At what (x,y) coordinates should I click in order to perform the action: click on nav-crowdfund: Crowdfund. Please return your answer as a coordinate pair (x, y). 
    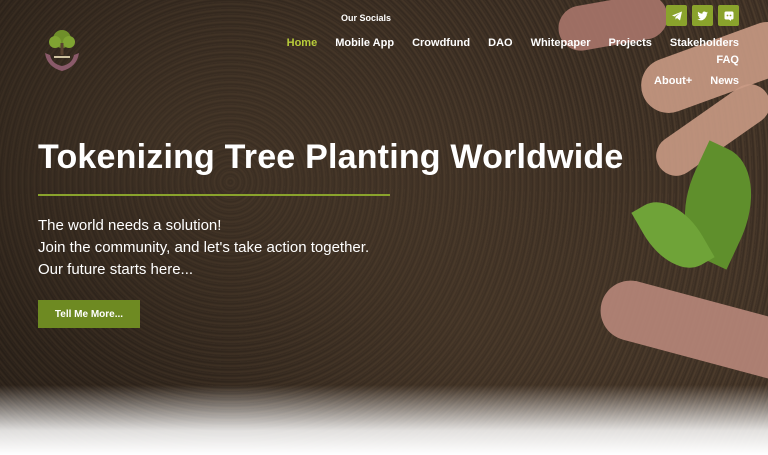
    Looking at the image, I should click on (441, 43).